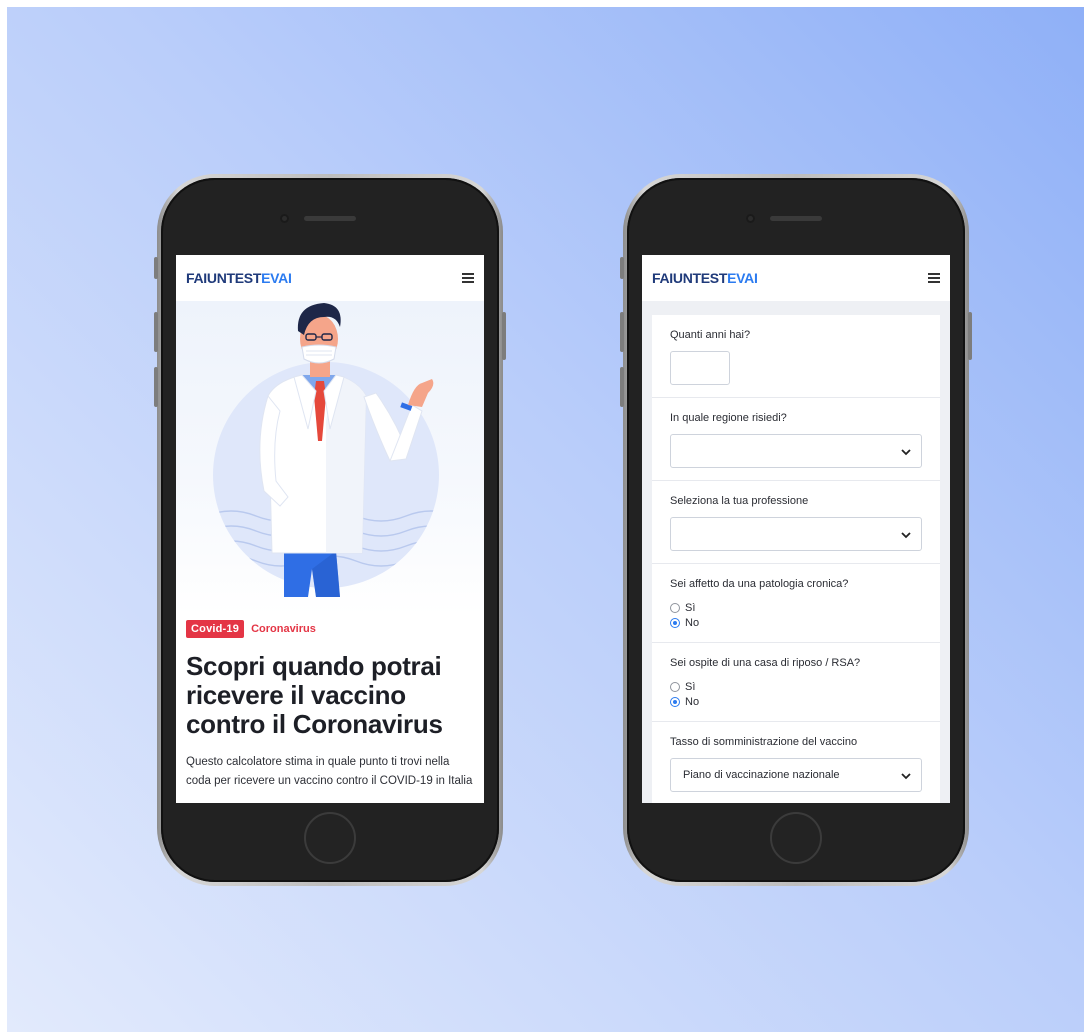  Describe the element at coordinates (330, 629) in the screenshot. I see `article-tags: Covid-19 Coronavirus` at that location.